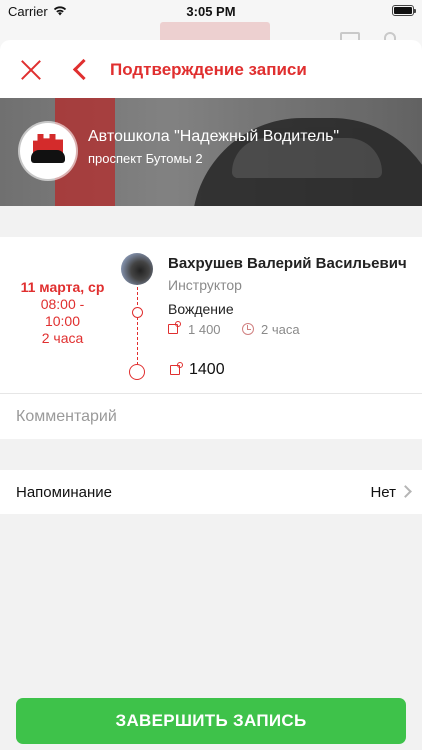  Describe the element at coordinates (174, 327) in the screenshot. I see `price-tag-icon` at that location.